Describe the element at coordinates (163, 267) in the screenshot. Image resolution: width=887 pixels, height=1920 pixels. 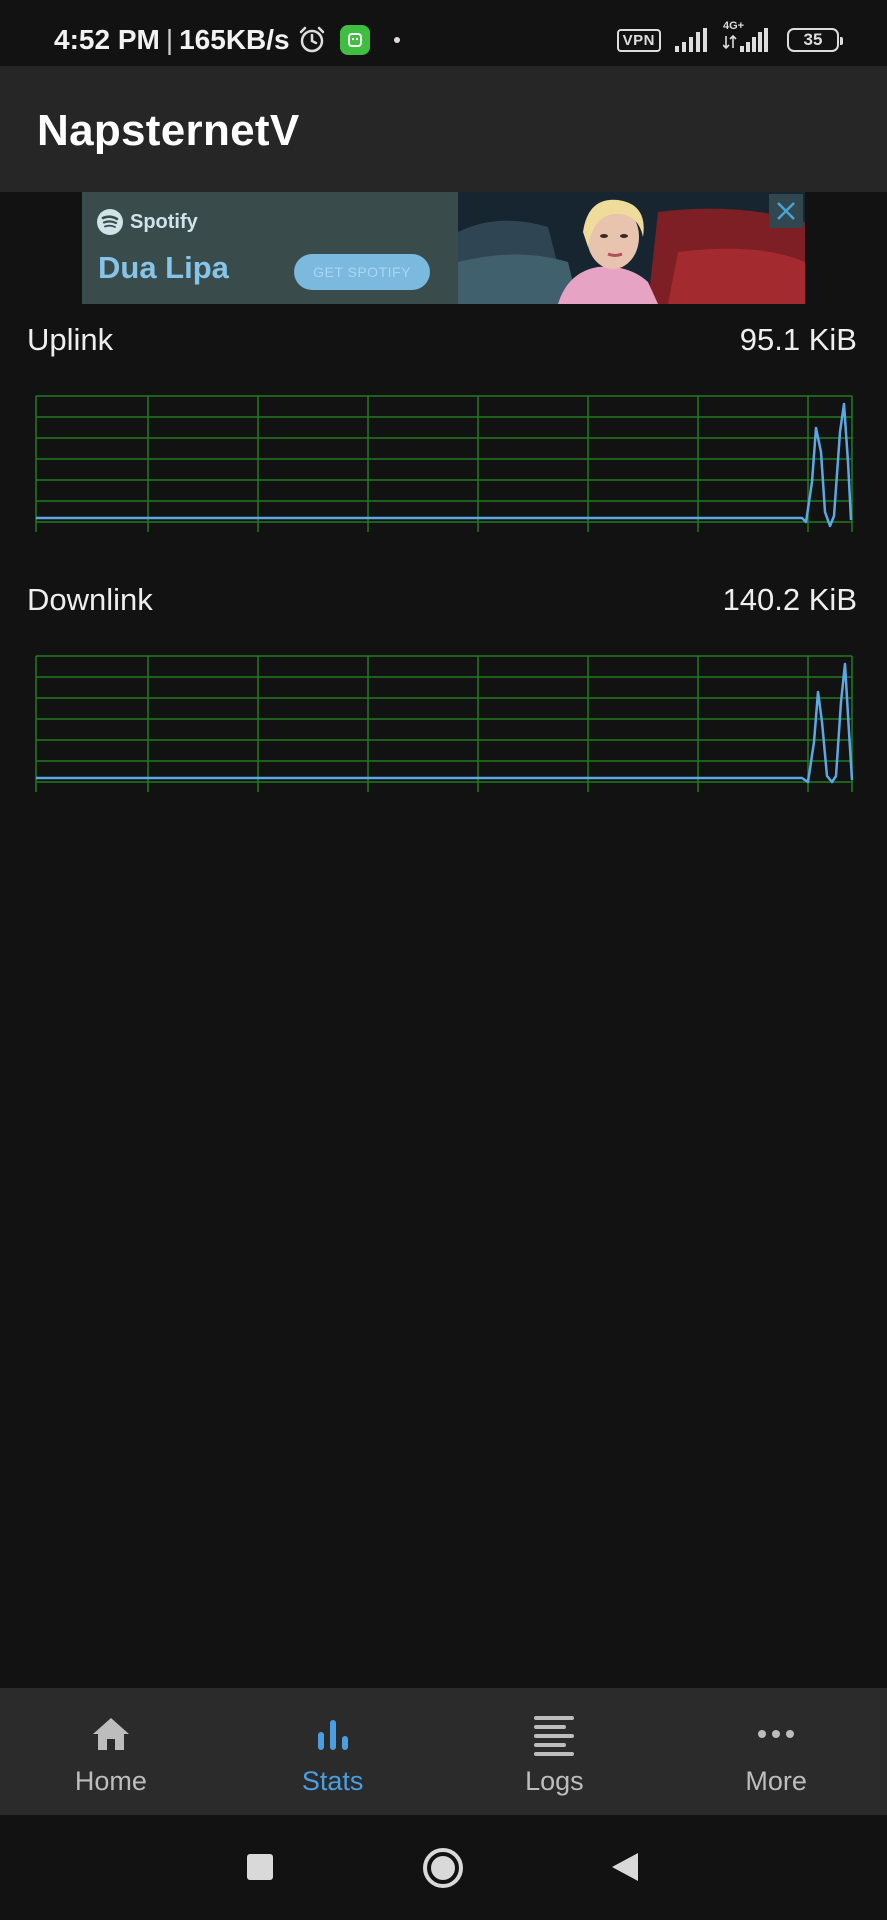
I see `ad-headline: Dua Lipa` at that location.